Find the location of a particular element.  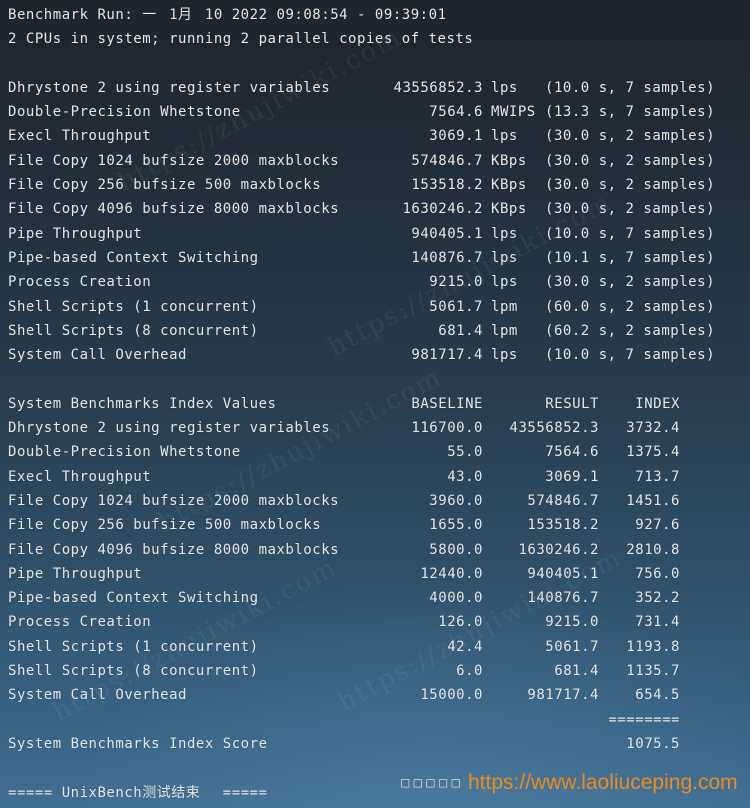

index-baseline: 126.0 is located at coordinates (460, 622).